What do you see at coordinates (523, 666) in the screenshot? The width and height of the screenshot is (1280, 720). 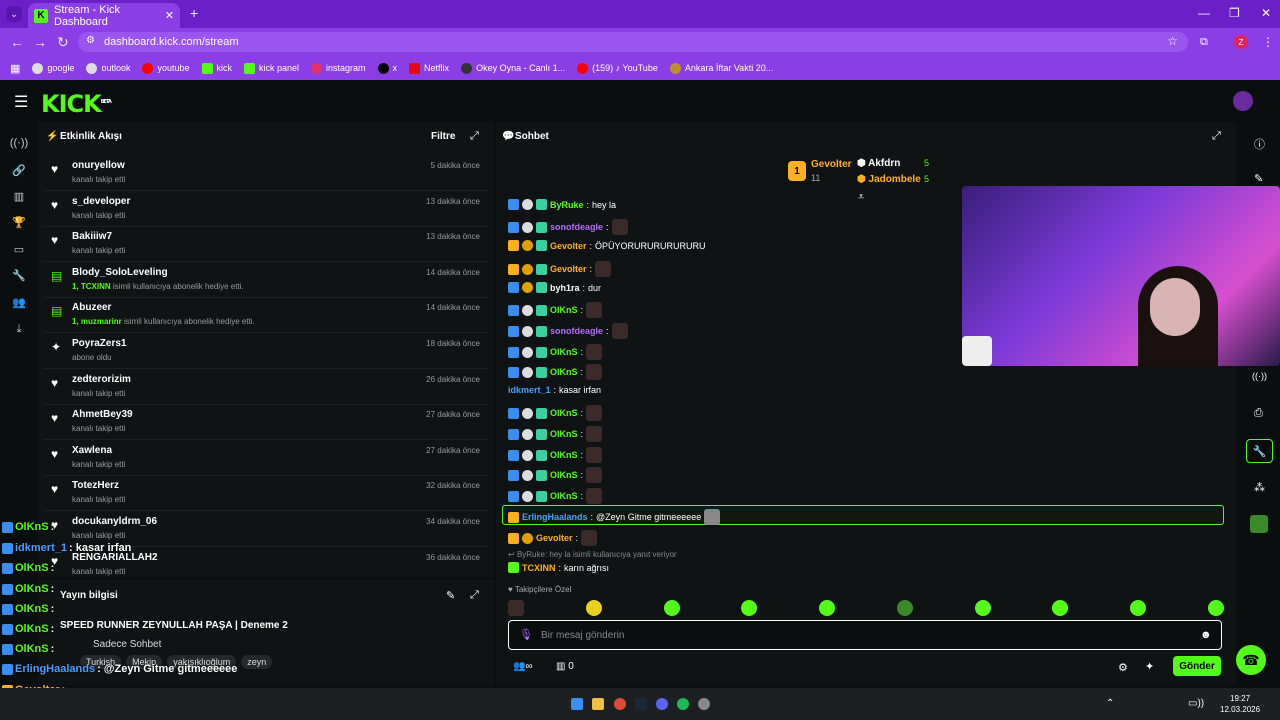 I see `users-icon: 👥∞` at bounding box center [523, 666].